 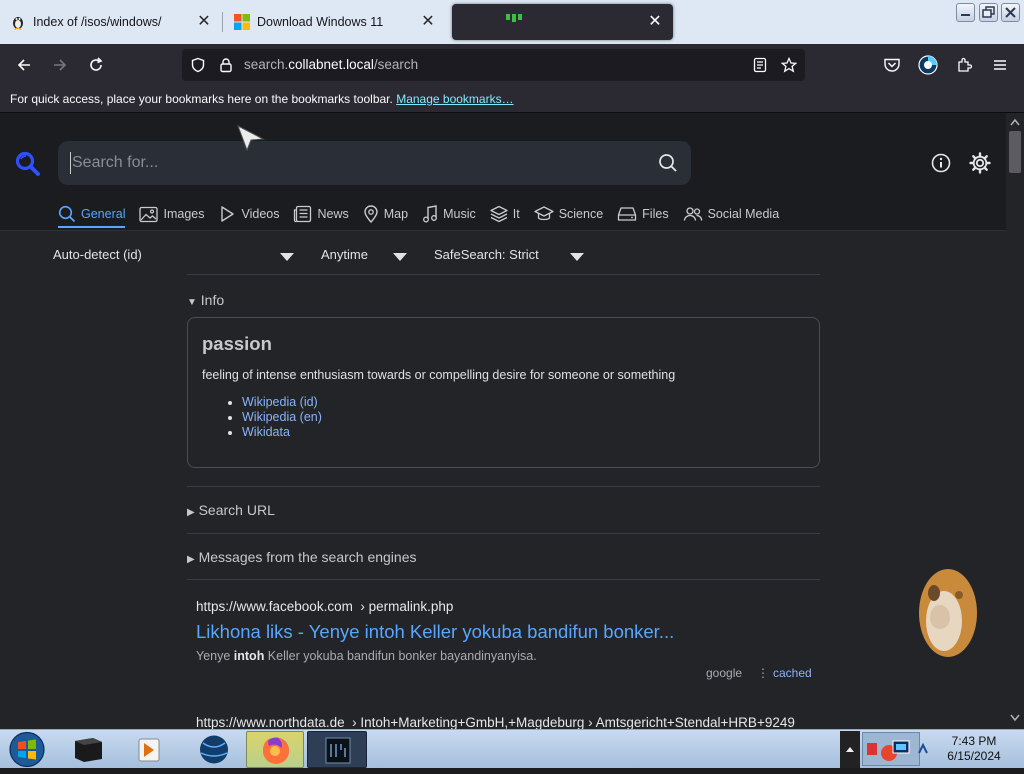 What do you see at coordinates (198, 65) in the screenshot?
I see `shield-icon` at bounding box center [198, 65].